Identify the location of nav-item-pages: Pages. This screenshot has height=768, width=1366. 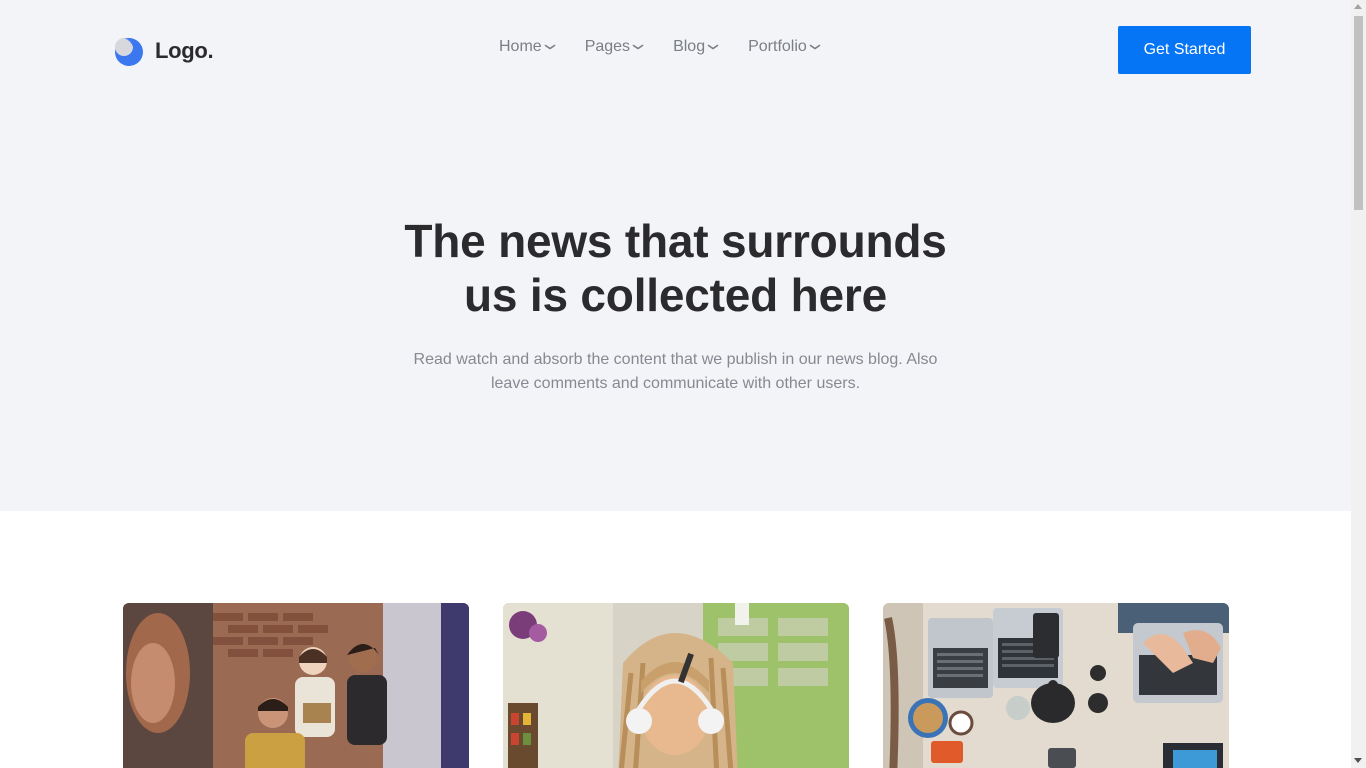
(614, 47).